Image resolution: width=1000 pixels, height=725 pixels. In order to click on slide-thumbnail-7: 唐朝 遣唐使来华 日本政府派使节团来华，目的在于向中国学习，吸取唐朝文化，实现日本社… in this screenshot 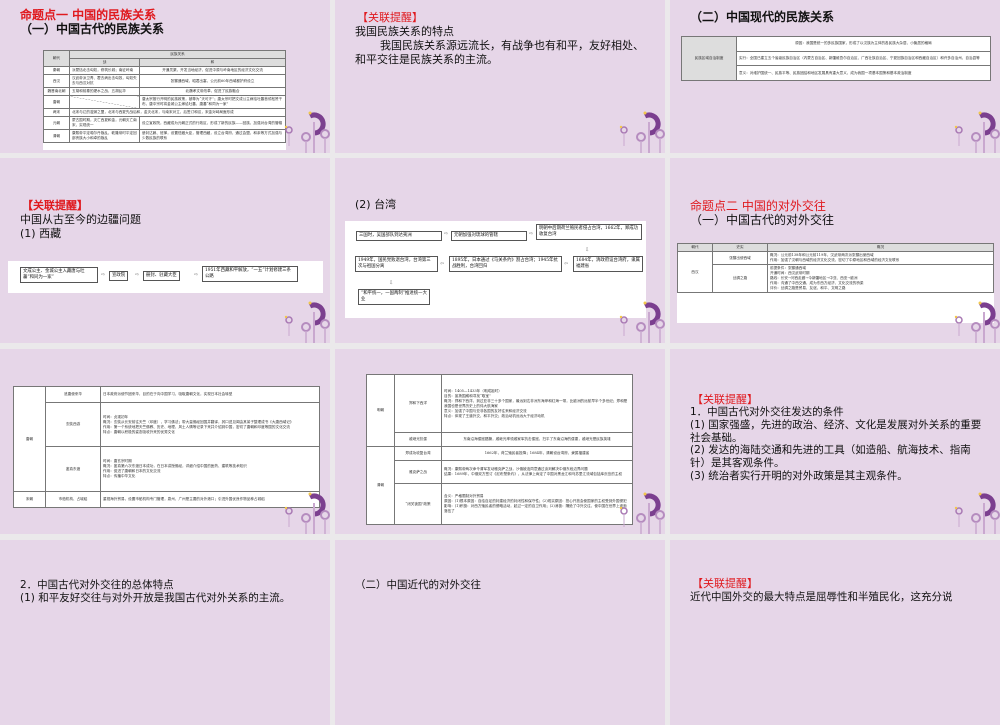, I will do `click(165, 441)`.